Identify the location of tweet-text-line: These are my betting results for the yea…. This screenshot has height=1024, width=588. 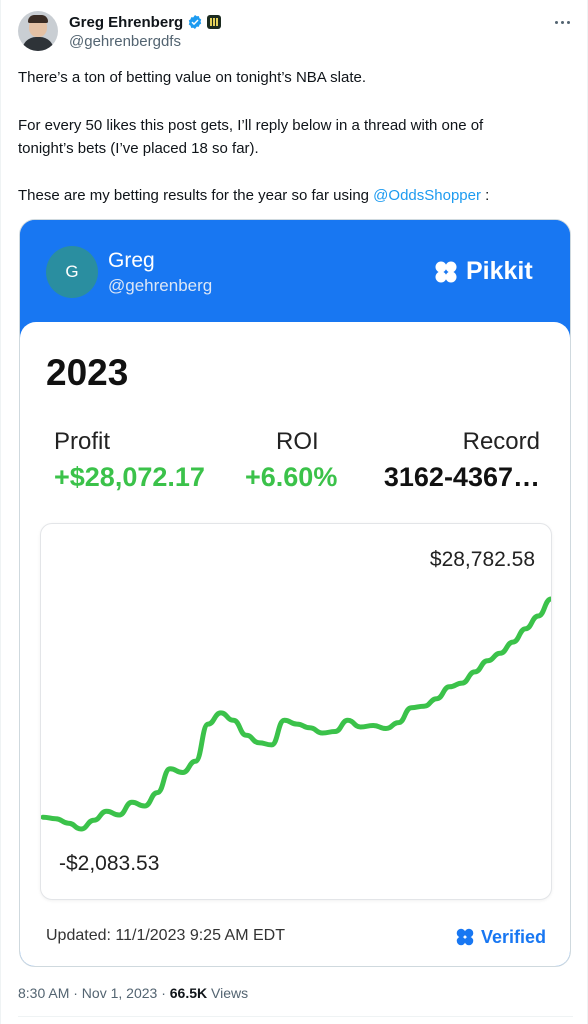
(295, 196).